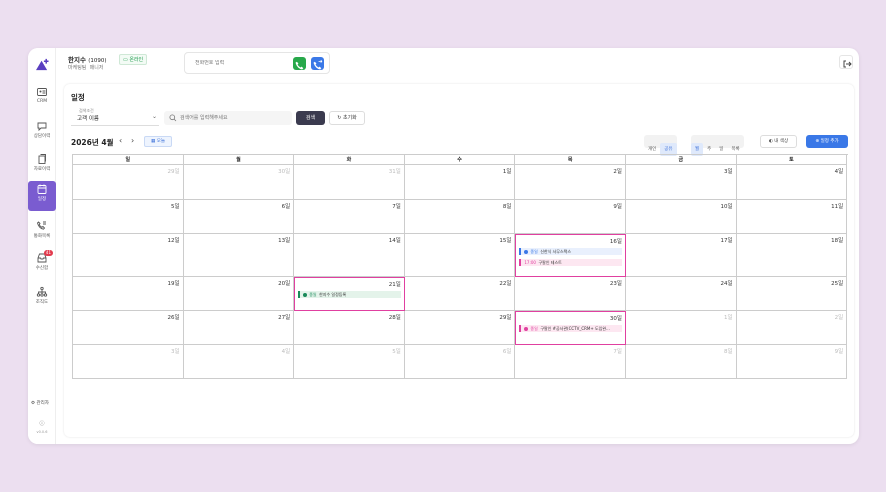 This screenshot has height=492, width=886. What do you see at coordinates (349, 182) in the screenshot?
I see `day-cell: 31일` at bounding box center [349, 182].